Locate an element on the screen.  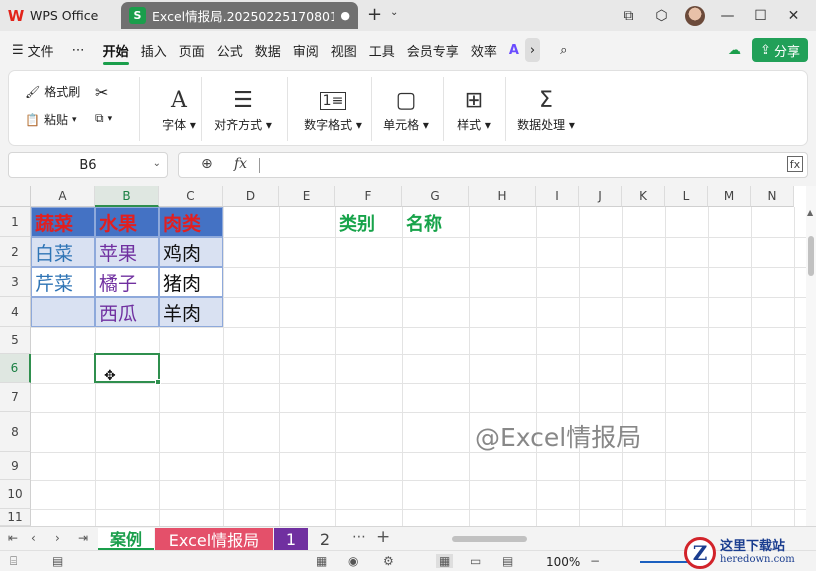
zoom-out-icon: − is located at coordinates (595, 561).